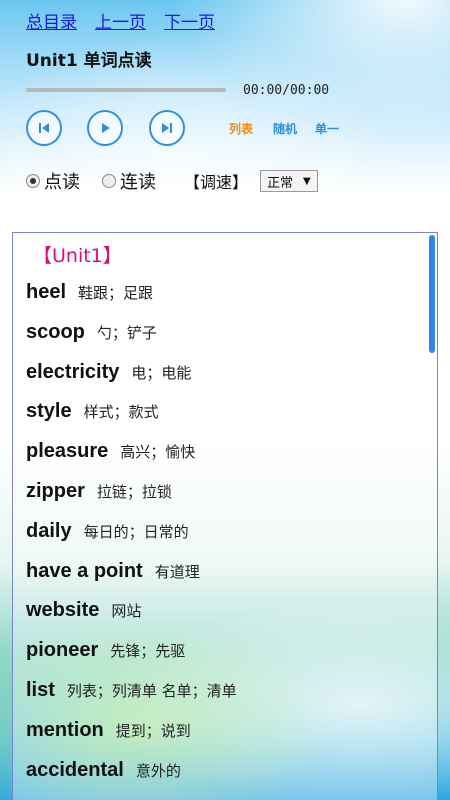 The width and height of the screenshot is (450, 800). I want to click on speed-select-value: 正常, so click(280, 183).